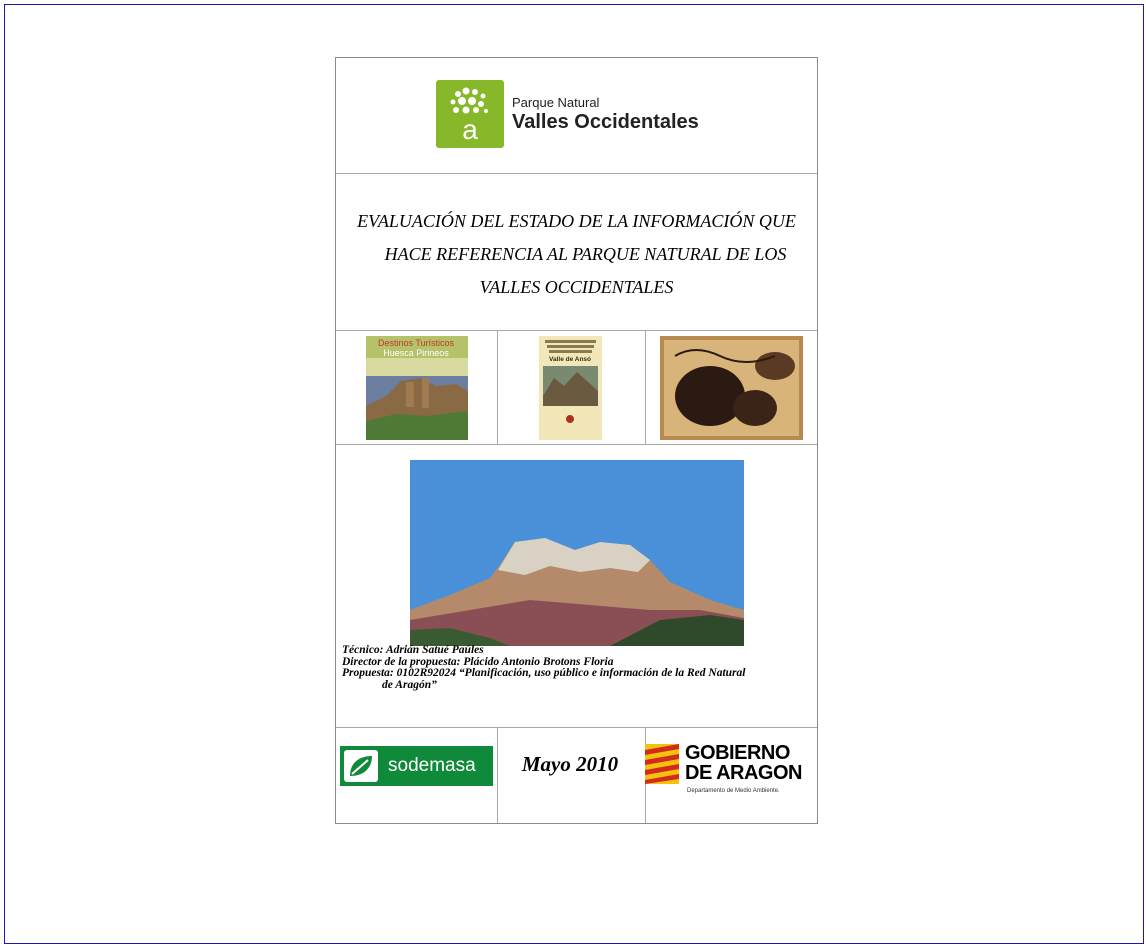 Image resolution: width=1146 pixels, height=944 pixels. I want to click on chocolate-poster-image, so click(731, 388).